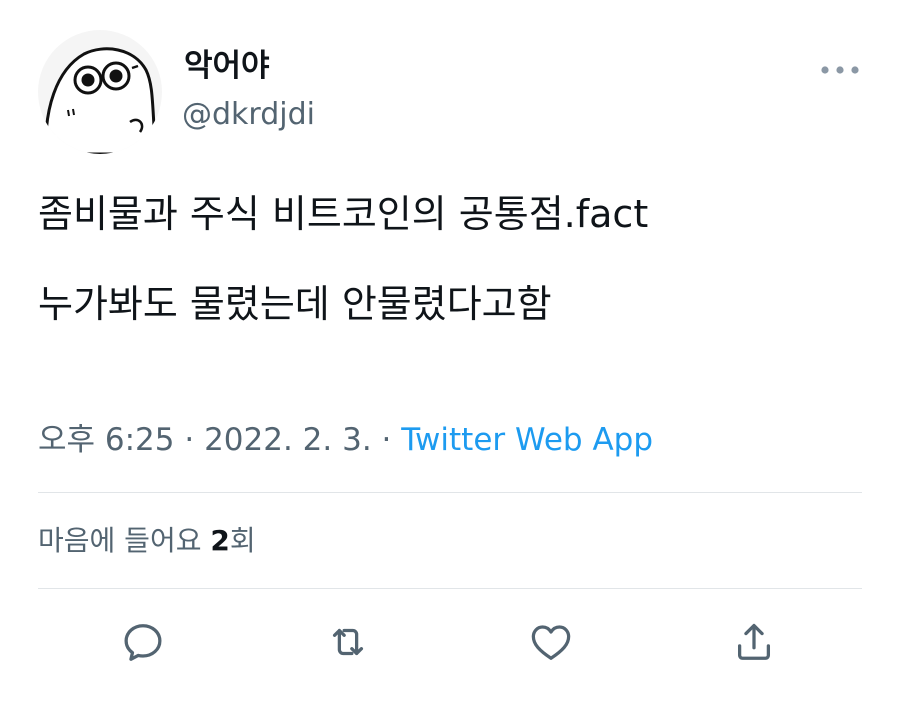 The image size is (900, 705). Describe the element at coordinates (450, 642) in the screenshot. I see `tweet-action-bar` at that location.